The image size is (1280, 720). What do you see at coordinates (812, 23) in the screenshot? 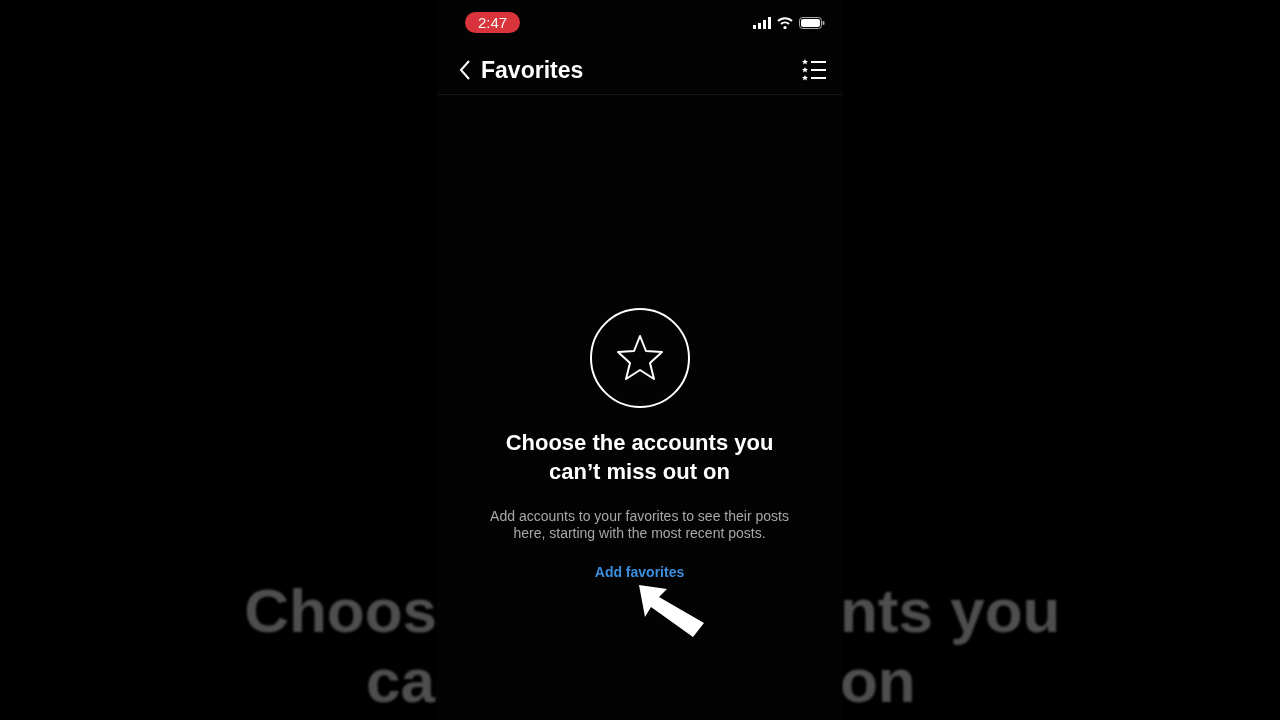
I see `battery-icon` at bounding box center [812, 23].